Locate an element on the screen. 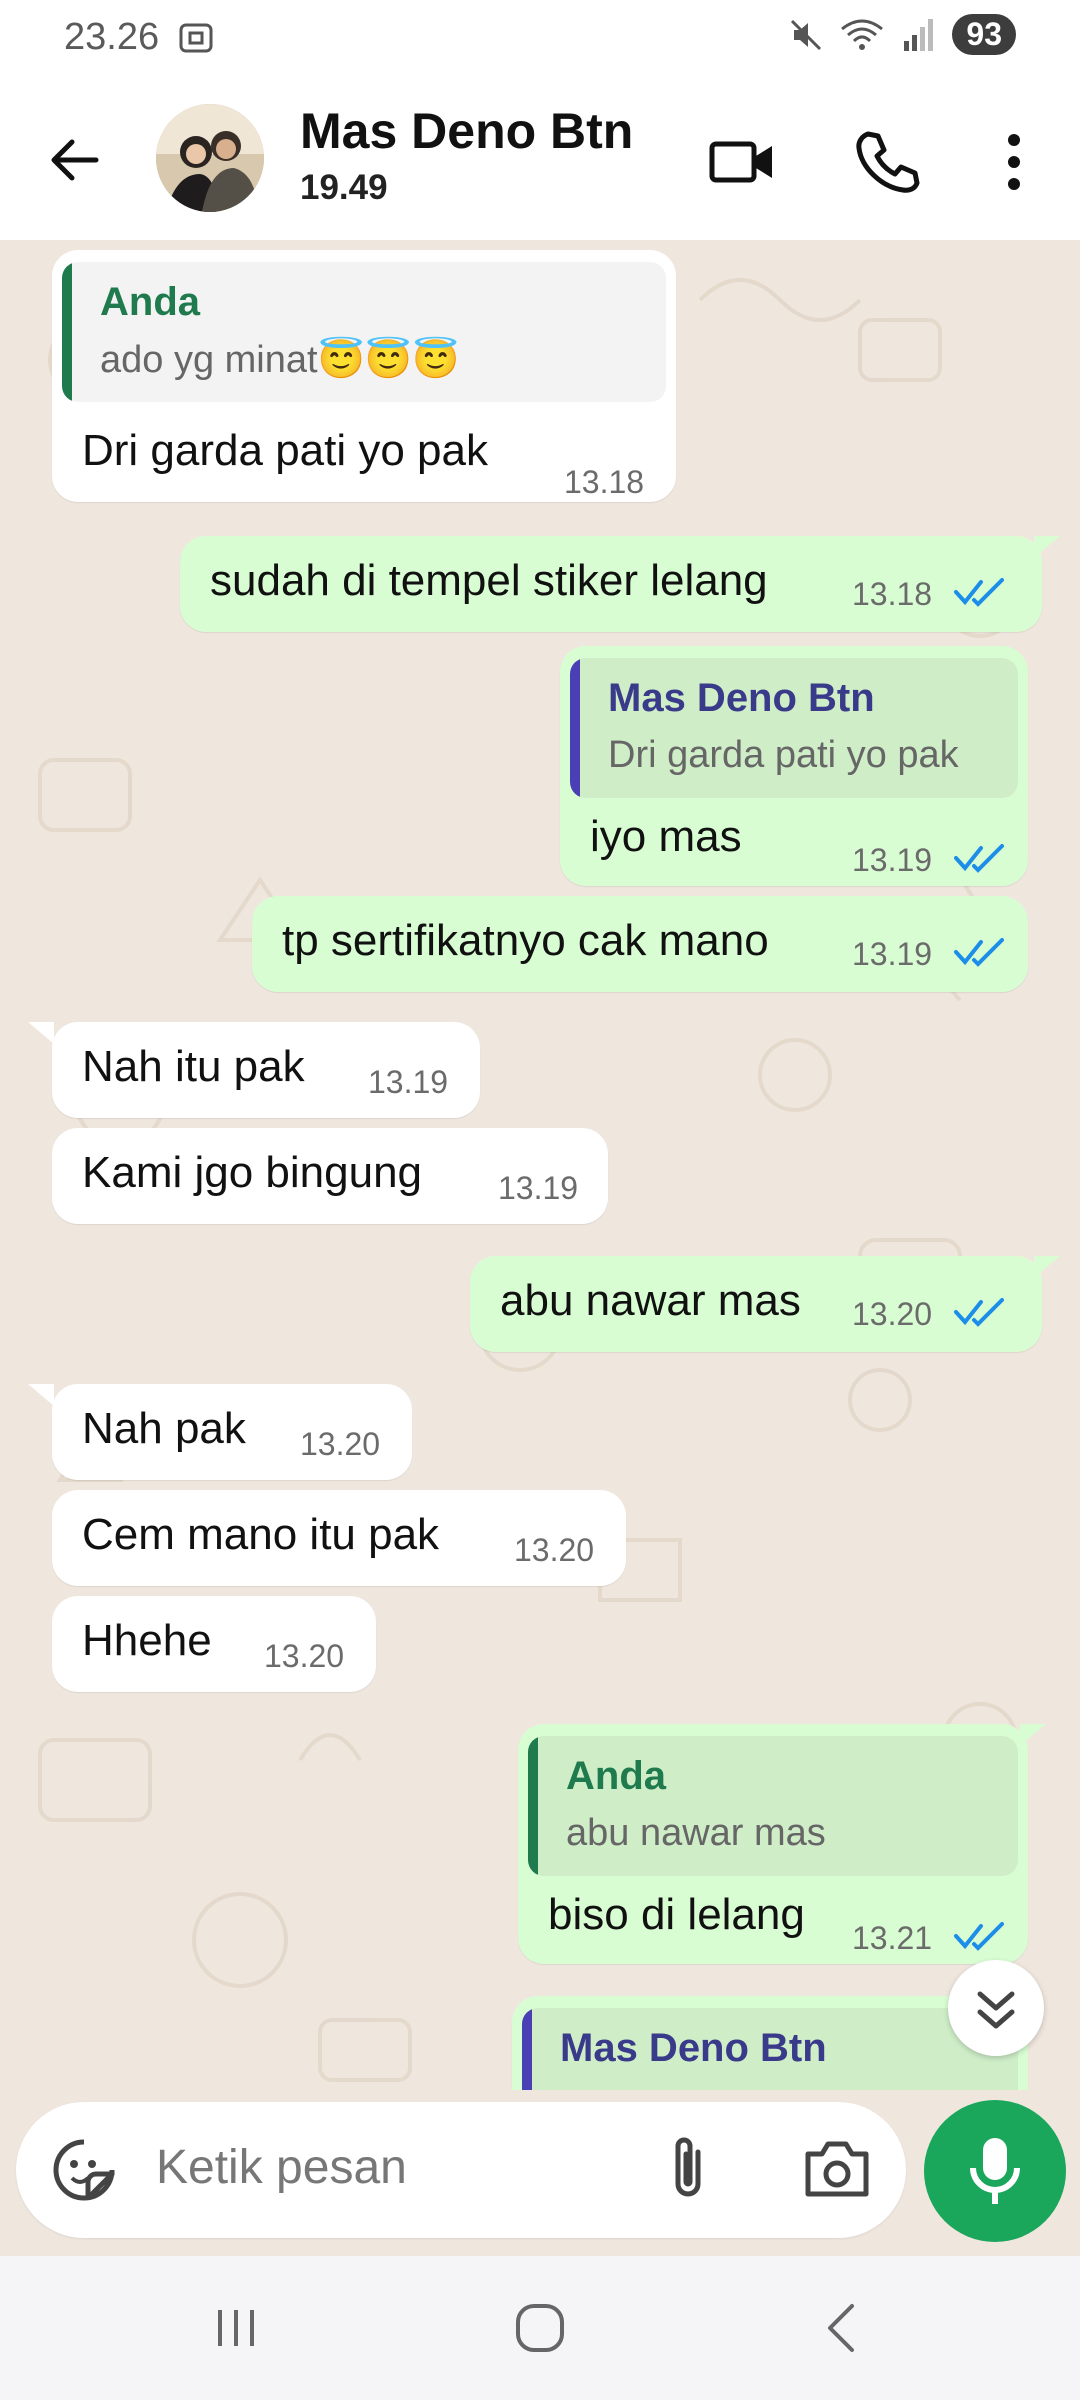 This screenshot has width=1080, height=2400. signal-icon is located at coordinates (919, 34).